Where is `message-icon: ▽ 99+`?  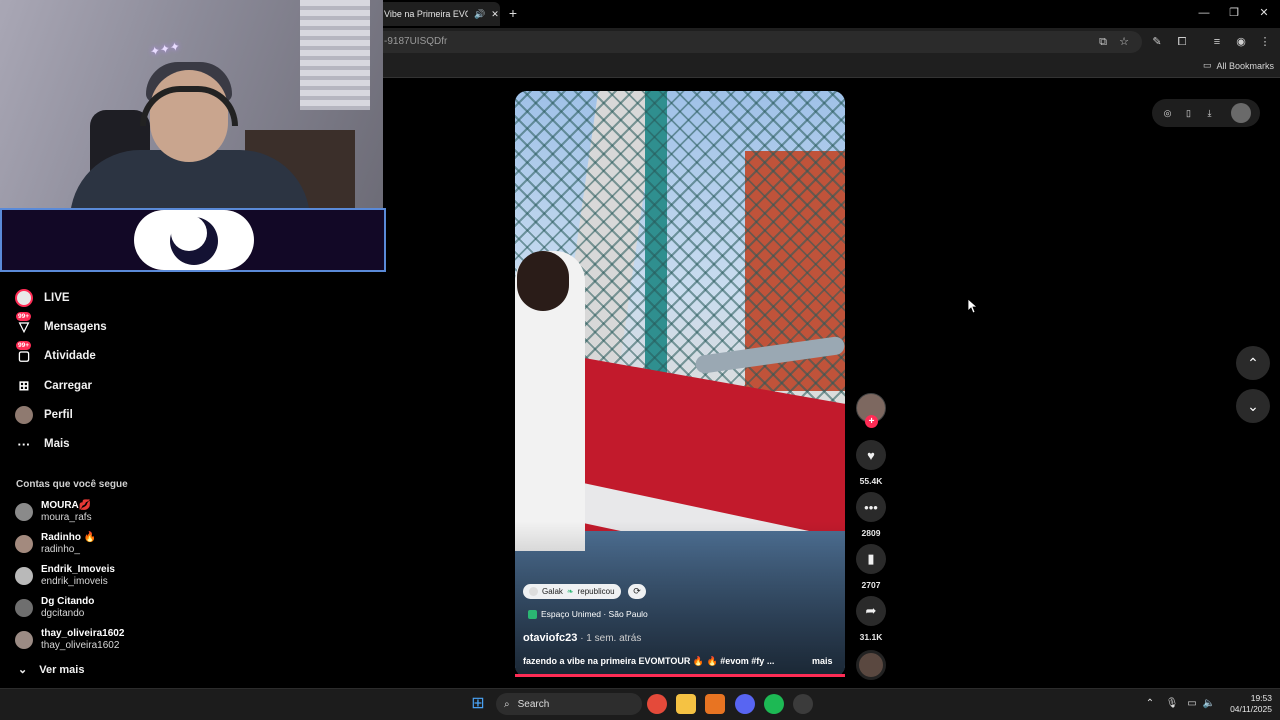
message-icon: ▽ 99+ is located at coordinates (24, 323).